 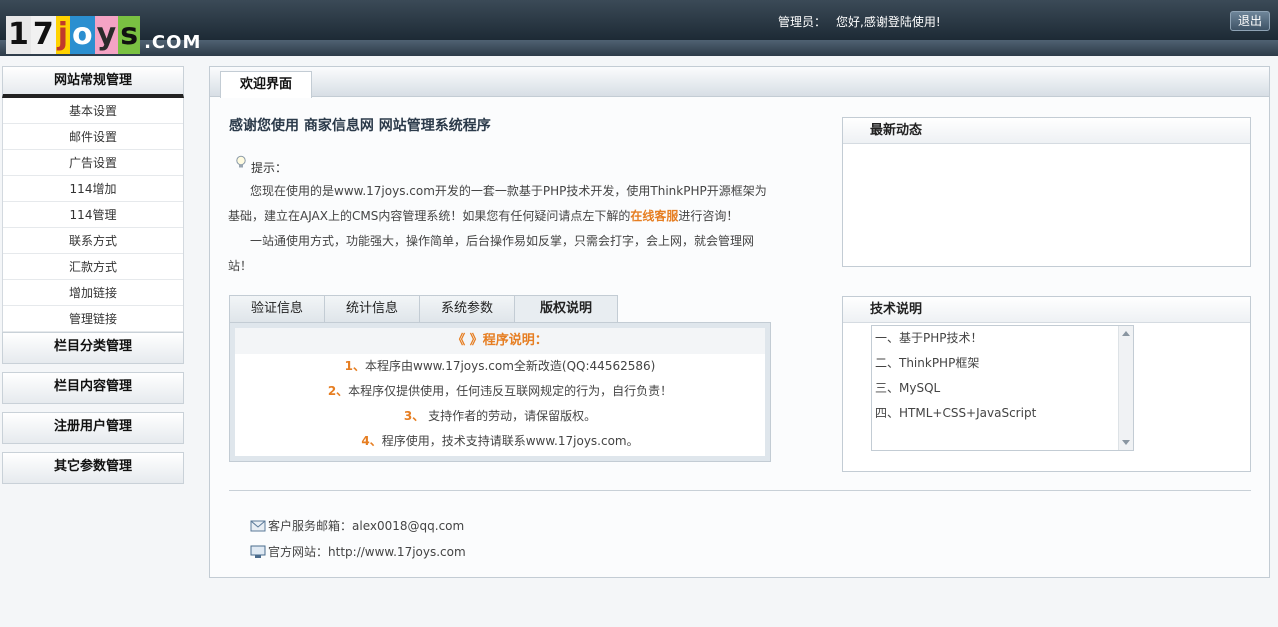 I want to click on copyright-line: 4、程序使用，技术支持请联系www.17joys.com。, so click(x=500, y=441).